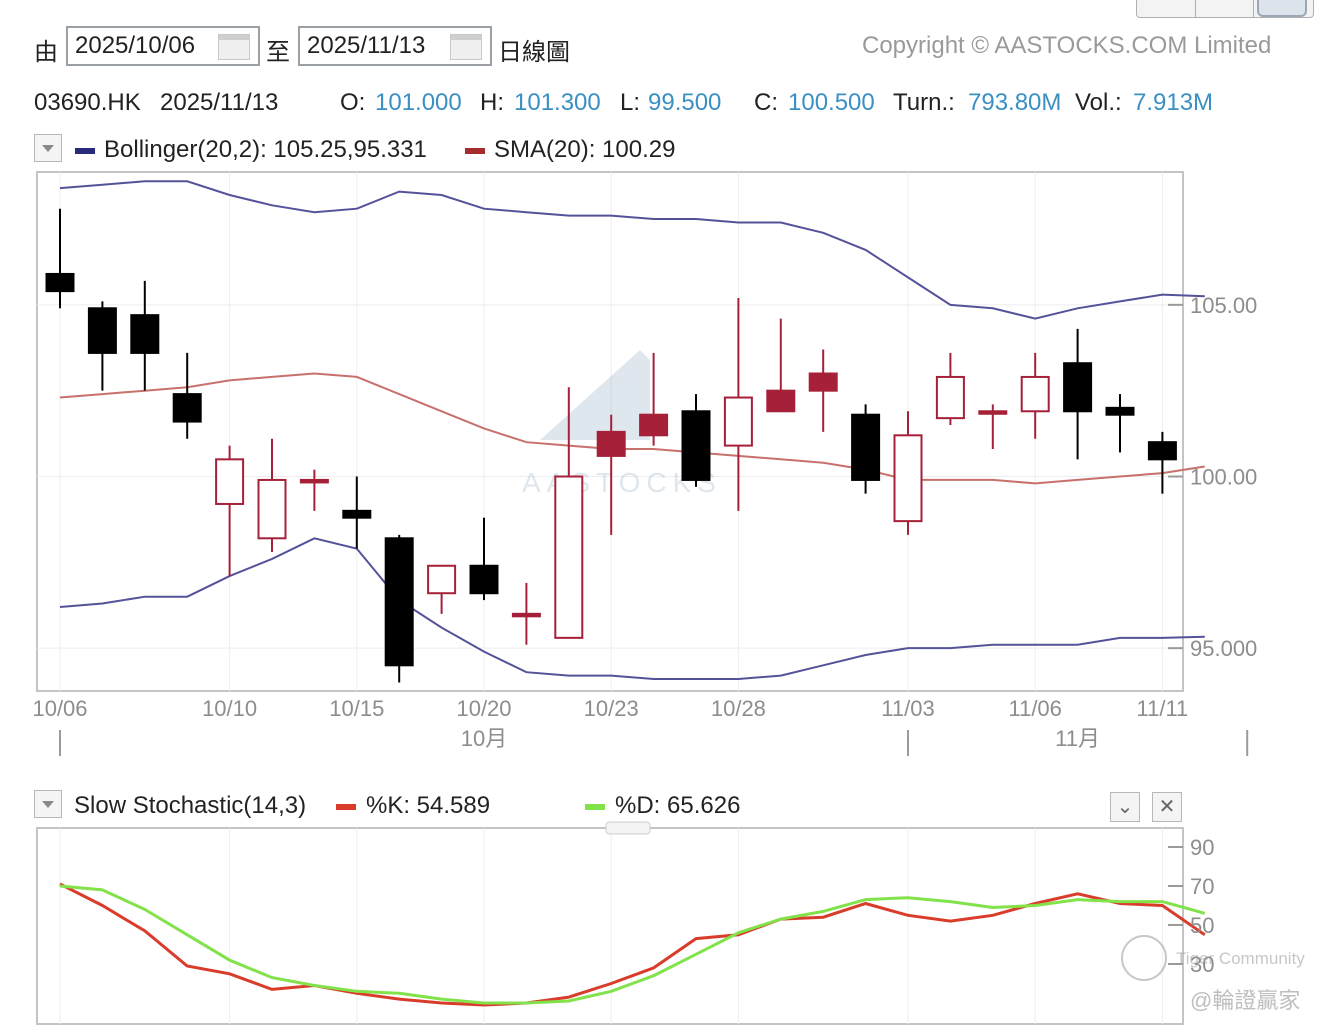 This screenshot has width=1336, height=1032. What do you see at coordinates (1202, 925) in the screenshot?
I see `stoch-tick-label: 50` at bounding box center [1202, 925].